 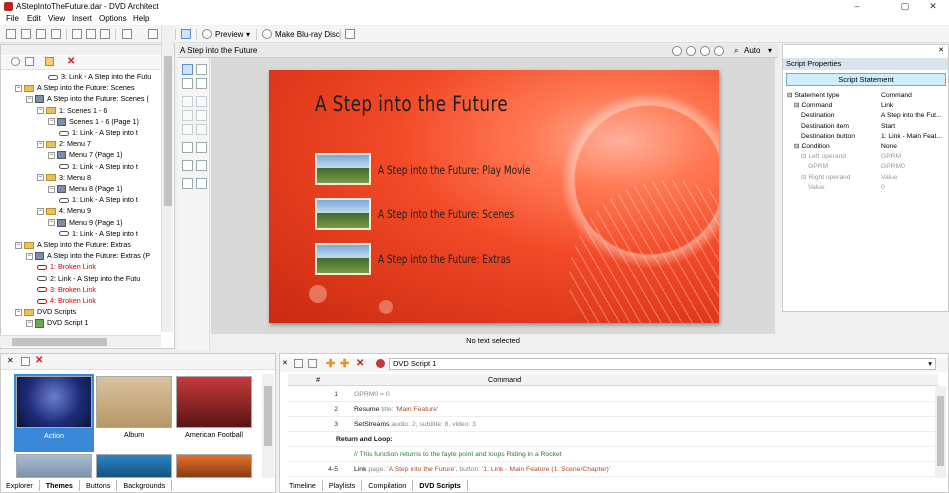 What do you see at coordinates (49, 61) in the screenshot?
I see `add-icon` at bounding box center [49, 61].